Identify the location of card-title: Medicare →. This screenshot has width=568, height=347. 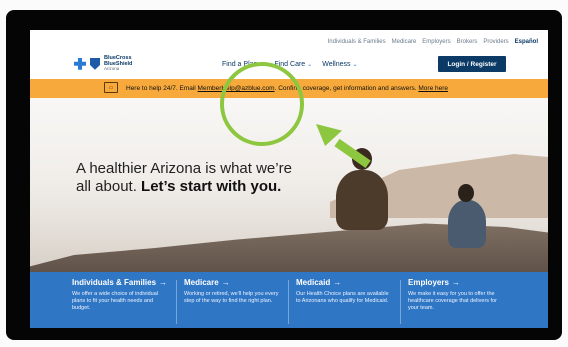
(232, 282).